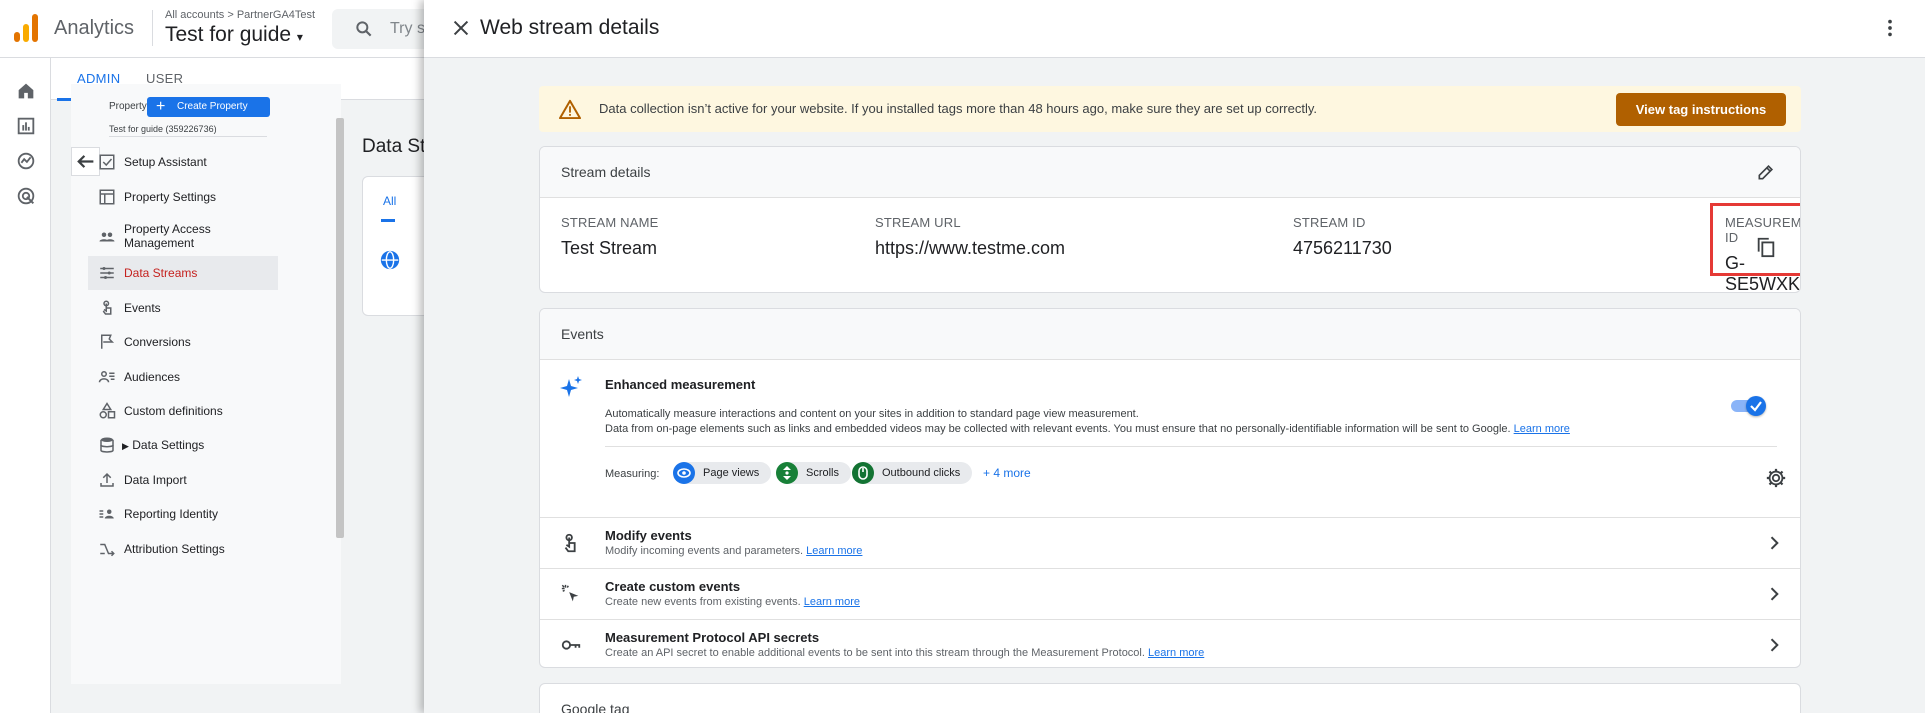 The height and width of the screenshot is (713, 1925). Describe the element at coordinates (107, 197) in the screenshot. I see `settings-page-icon` at that location.